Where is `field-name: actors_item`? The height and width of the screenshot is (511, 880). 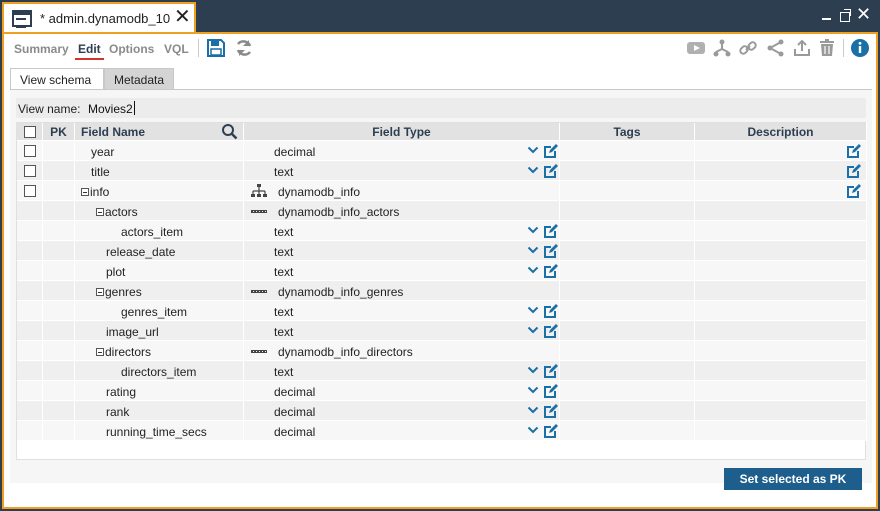 field-name: actors_item is located at coordinates (152, 232).